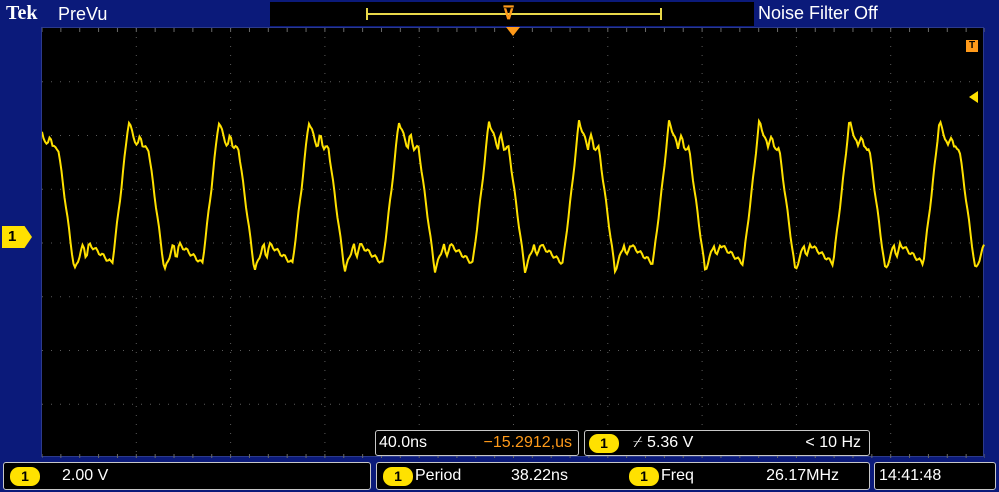  I want to click on brand-logo: Tek, so click(22, 13).